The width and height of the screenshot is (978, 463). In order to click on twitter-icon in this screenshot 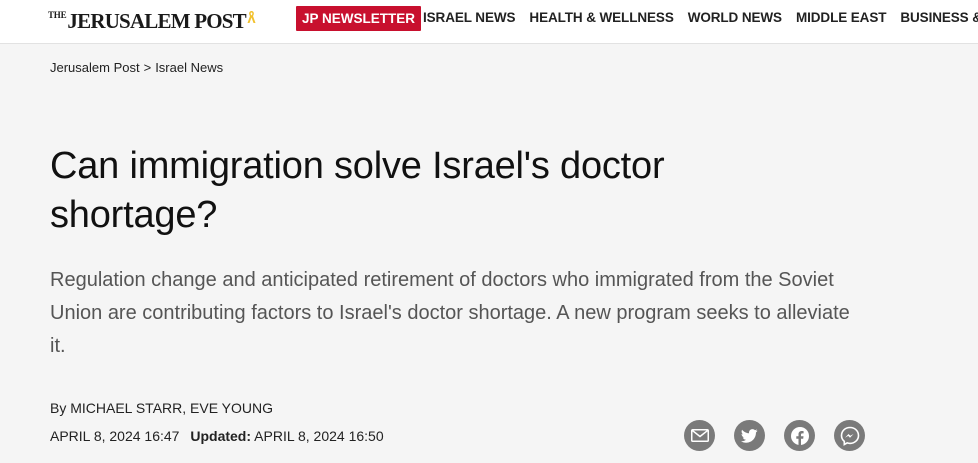, I will do `click(749, 435)`.